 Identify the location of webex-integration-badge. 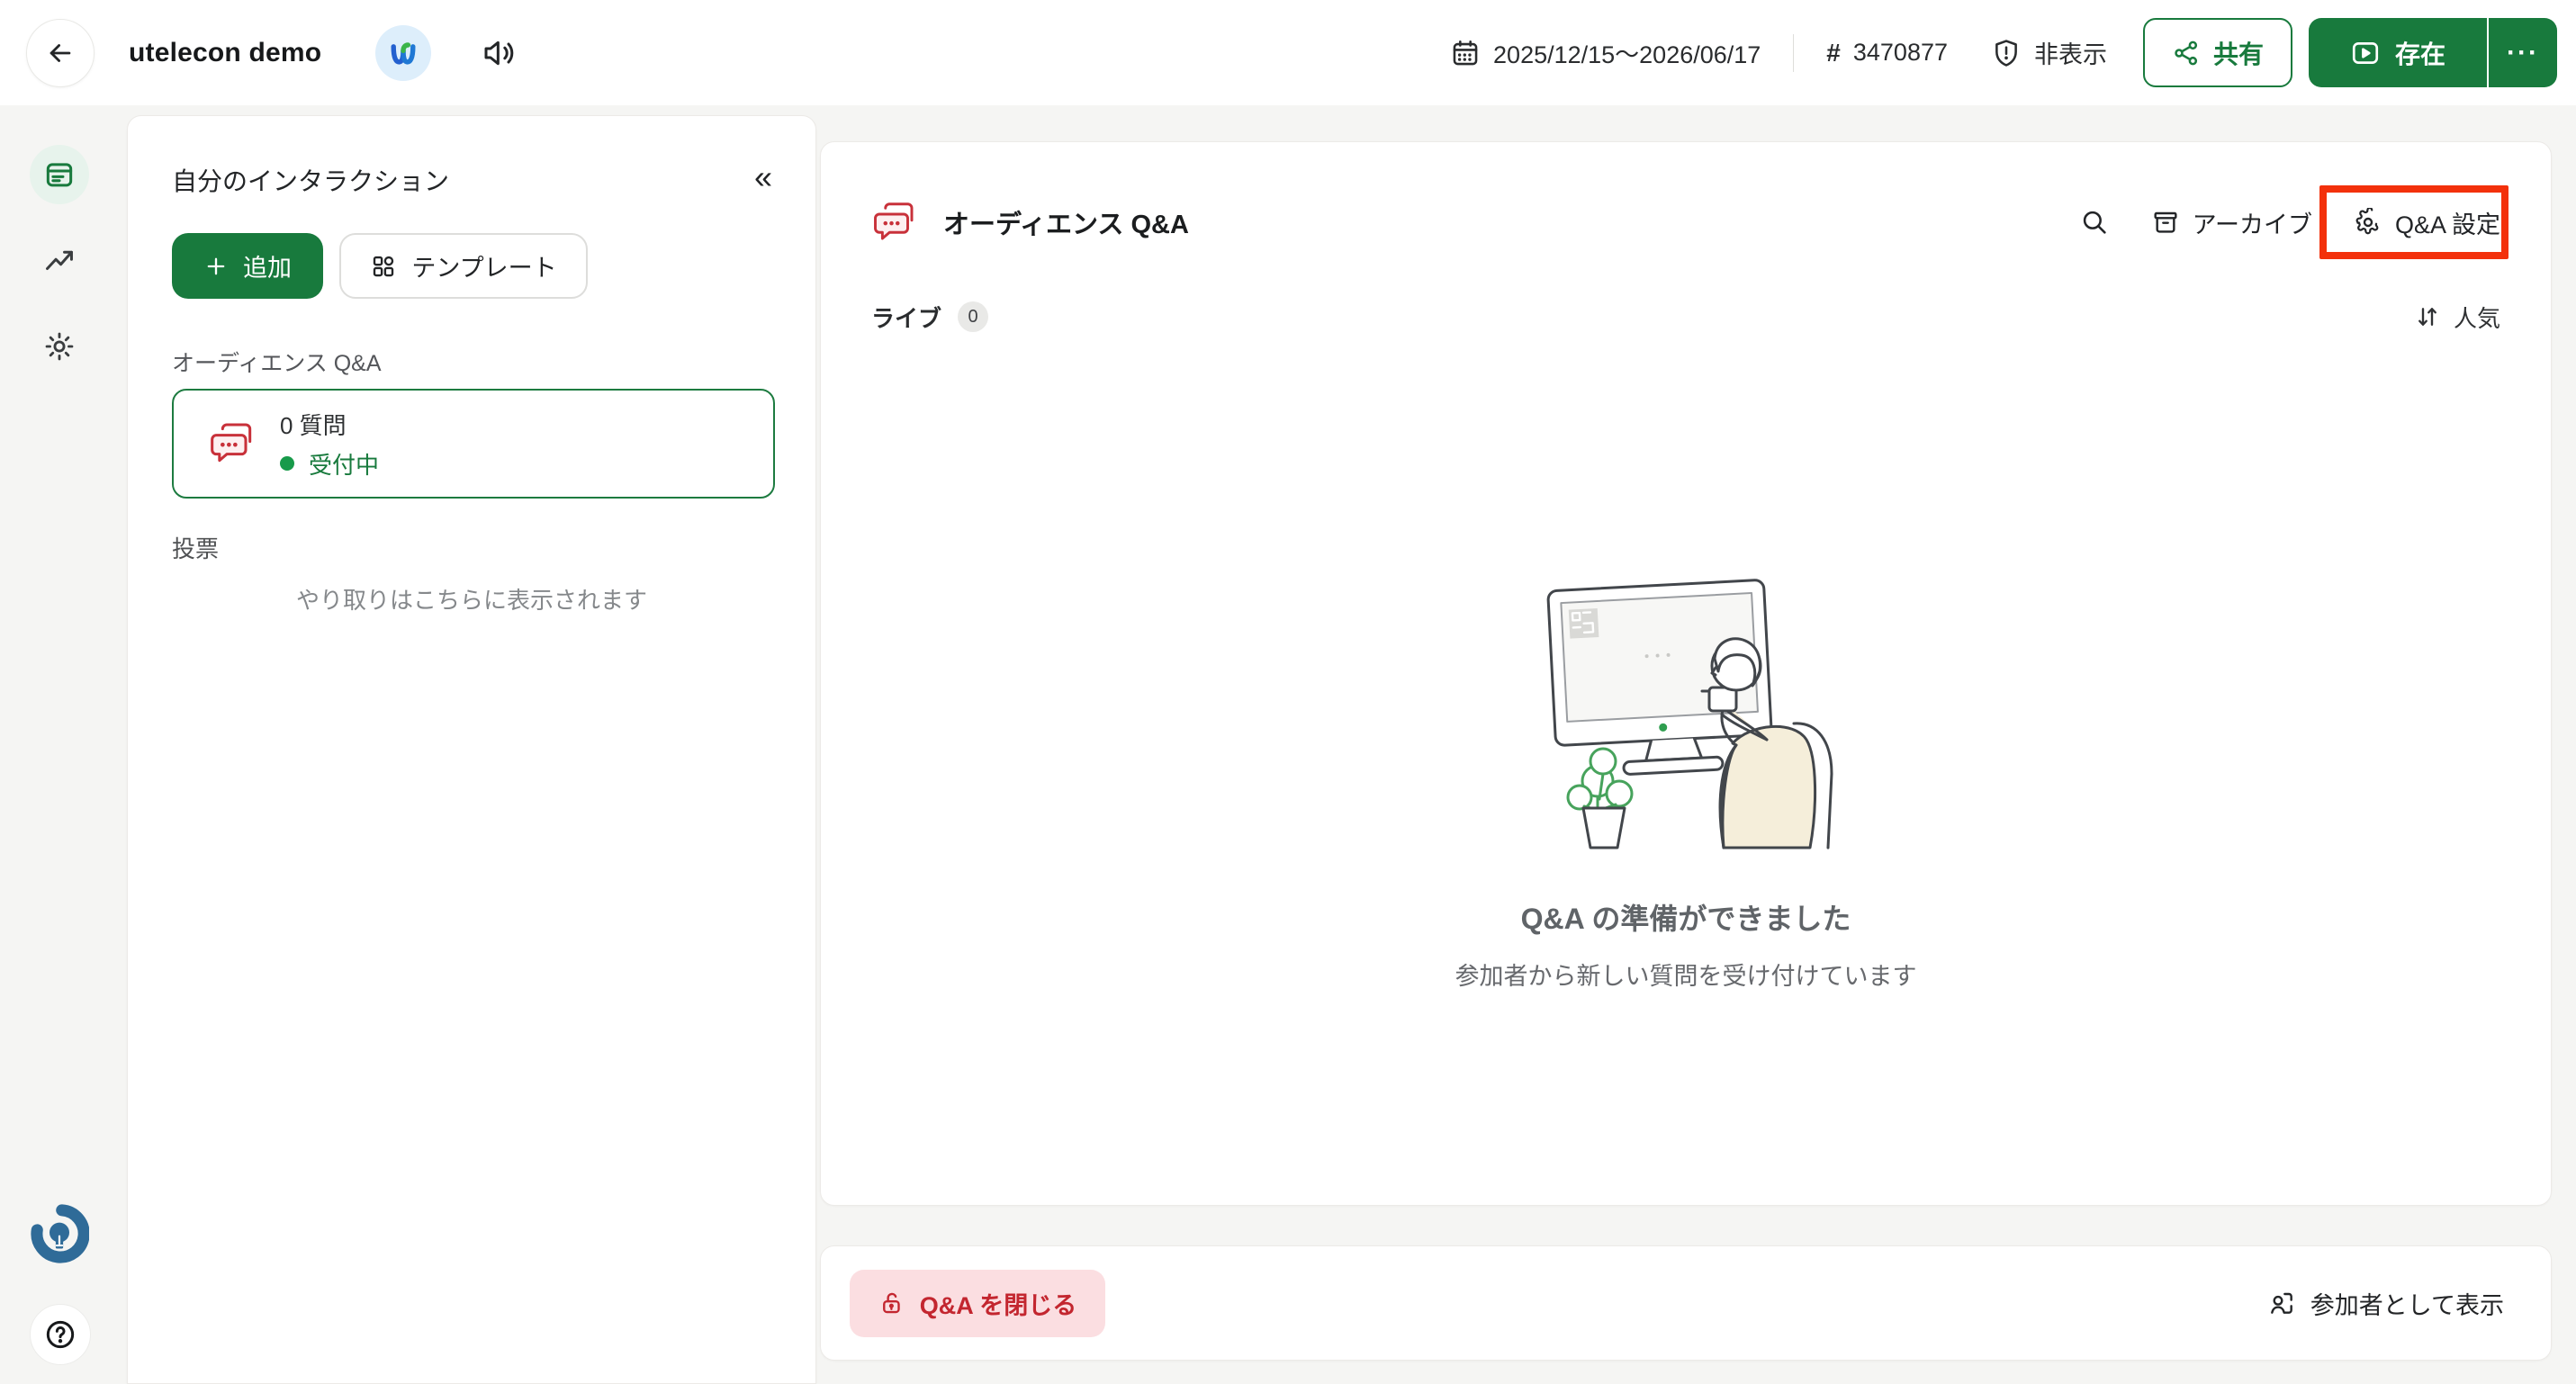
(403, 53).